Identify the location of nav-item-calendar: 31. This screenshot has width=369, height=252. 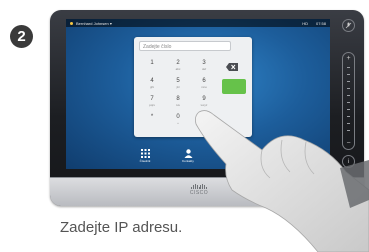
(231, 159).